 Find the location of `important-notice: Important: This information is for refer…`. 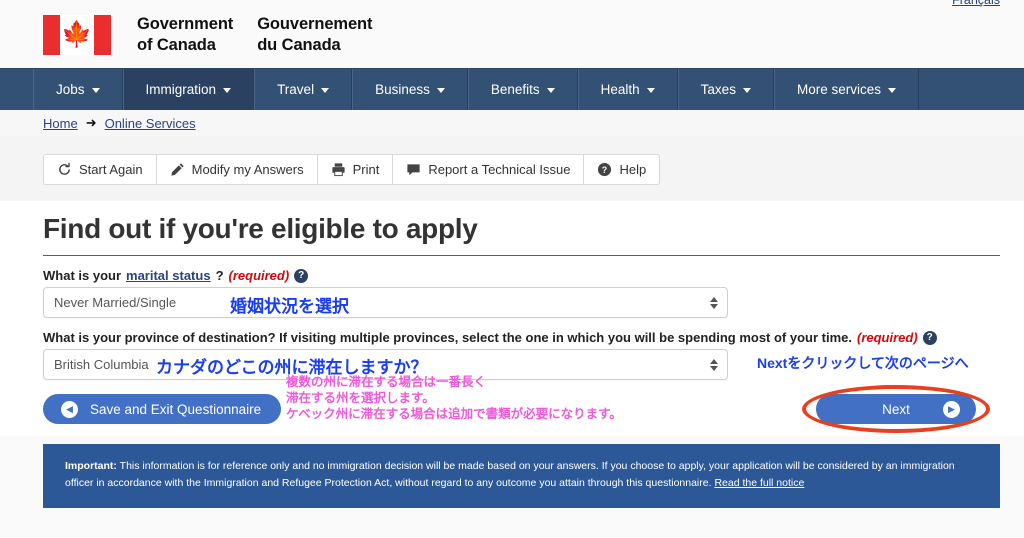

important-notice: Important: This information is for refer… is located at coordinates (521, 476).